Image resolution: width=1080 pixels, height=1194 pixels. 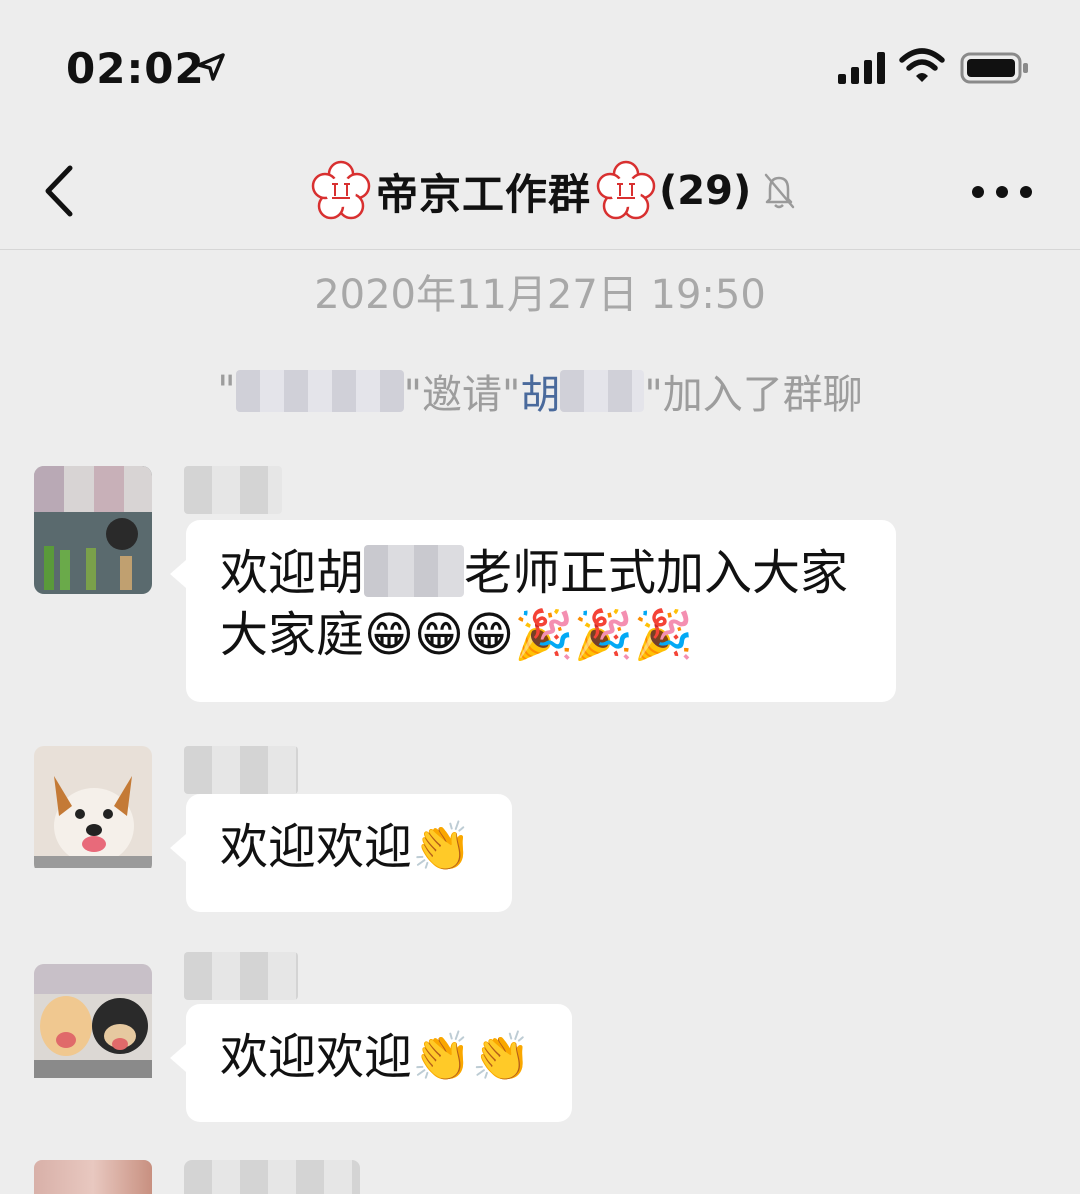 What do you see at coordinates (529, 635) in the screenshot?
I see `grinning-and-party-popper-emoji: 😁😁😁🎉🎉🎉` at bounding box center [529, 635].